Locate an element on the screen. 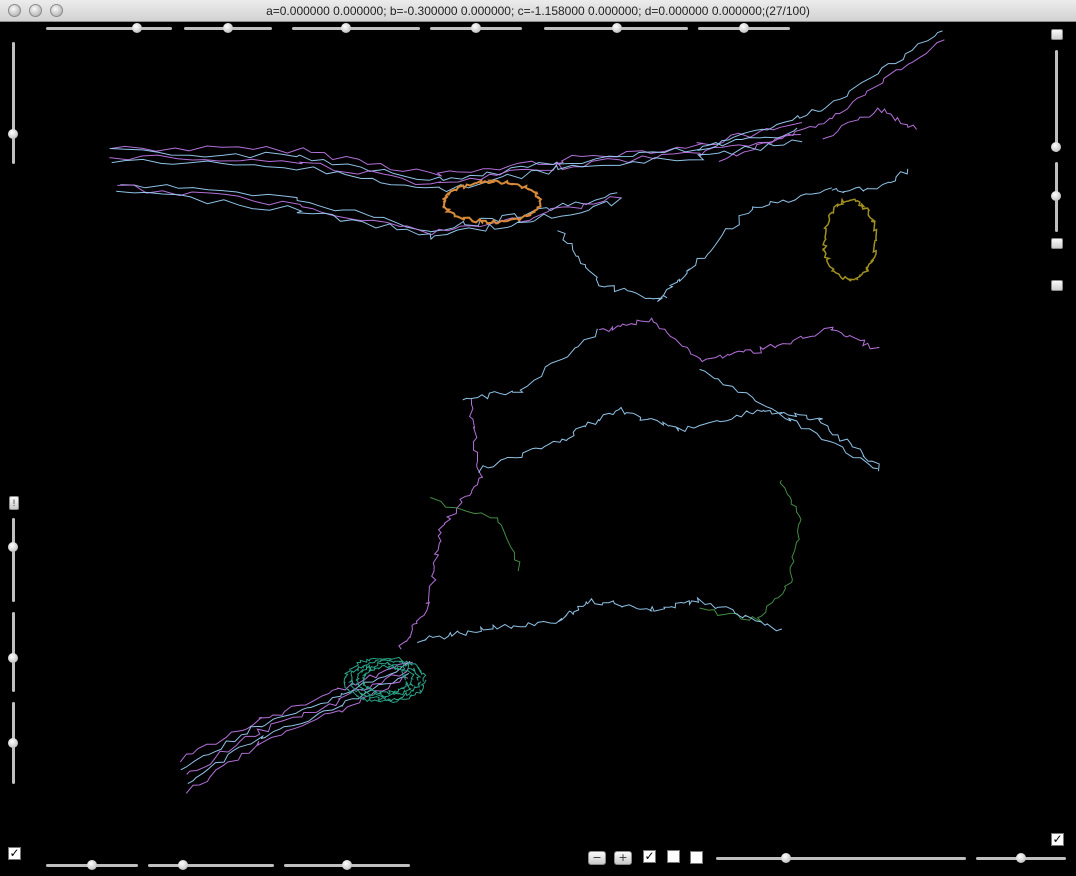 The image size is (1076, 876). right-checkbox: ✓ is located at coordinates (1057, 839).